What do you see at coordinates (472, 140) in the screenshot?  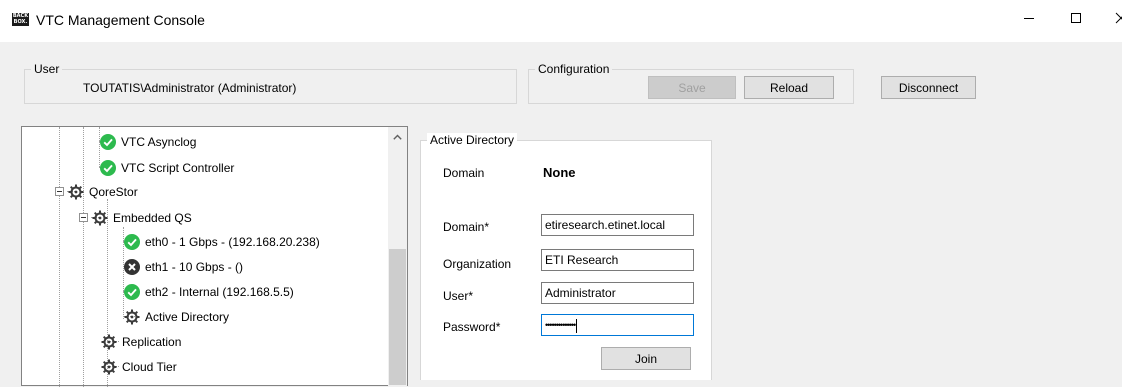 I see `active-directory-legend: Active Directory` at bounding box center [472, 140].